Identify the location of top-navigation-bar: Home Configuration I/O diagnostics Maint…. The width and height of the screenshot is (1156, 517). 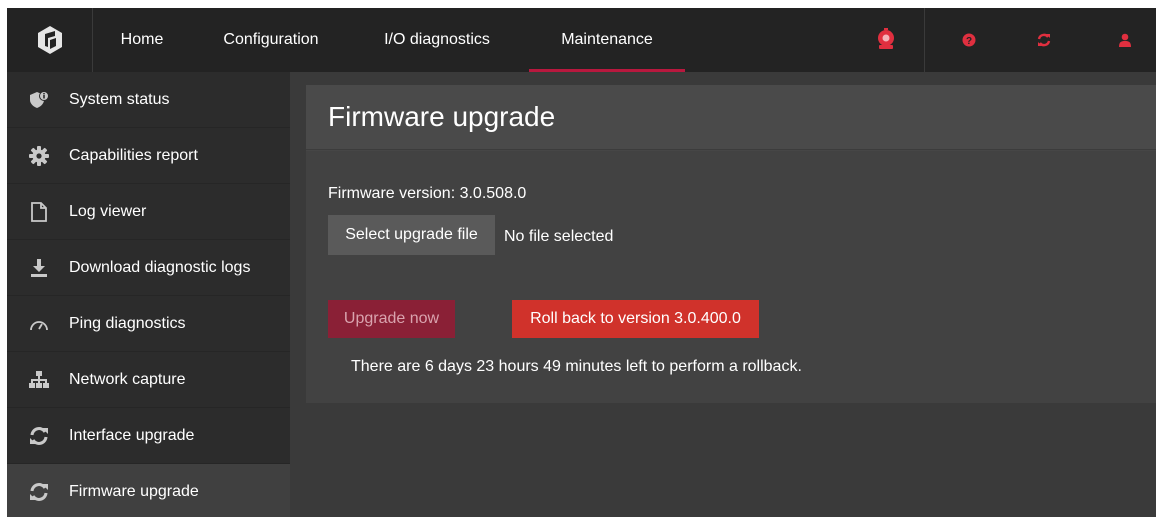
(581, 40).